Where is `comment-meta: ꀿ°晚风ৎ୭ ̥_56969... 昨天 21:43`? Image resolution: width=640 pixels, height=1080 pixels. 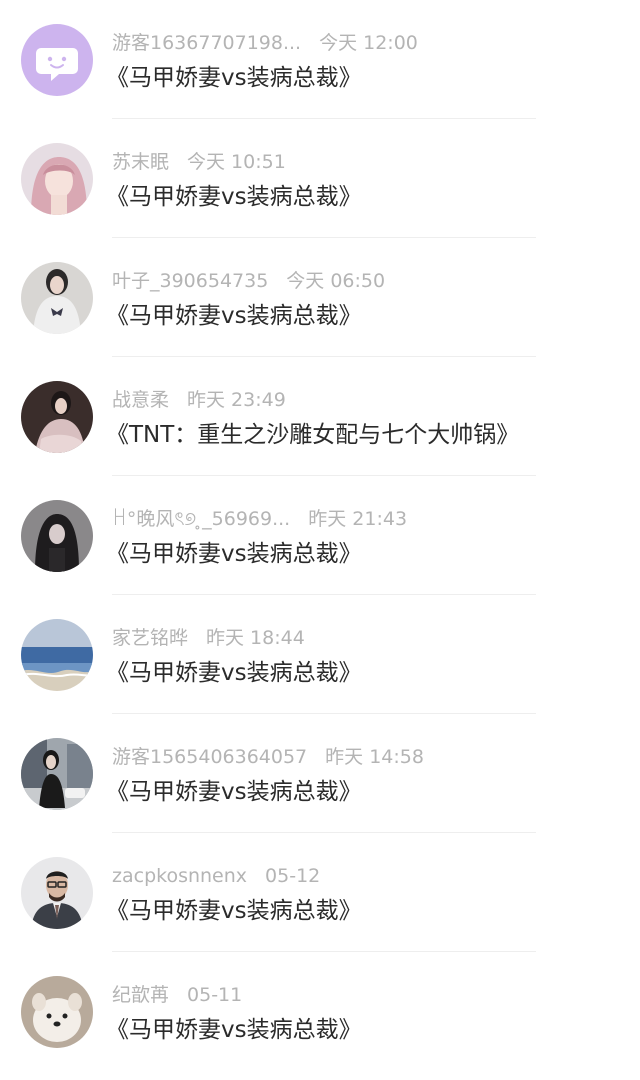 comment-meta: ꀿ°晚风ৎ୭ ̥_56969... 昨天 21:43 is located at coordinates (259, 519).